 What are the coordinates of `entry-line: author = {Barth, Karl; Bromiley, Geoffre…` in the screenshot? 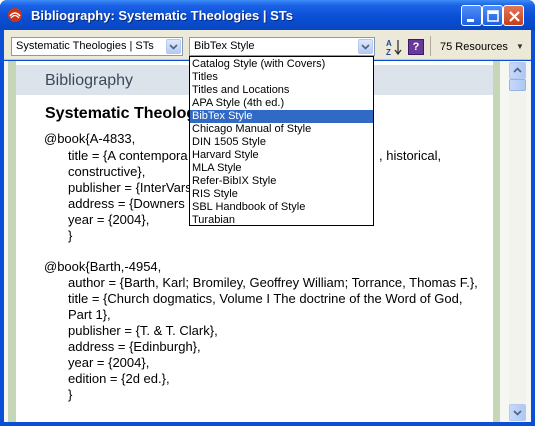 It's located at (273, 282).